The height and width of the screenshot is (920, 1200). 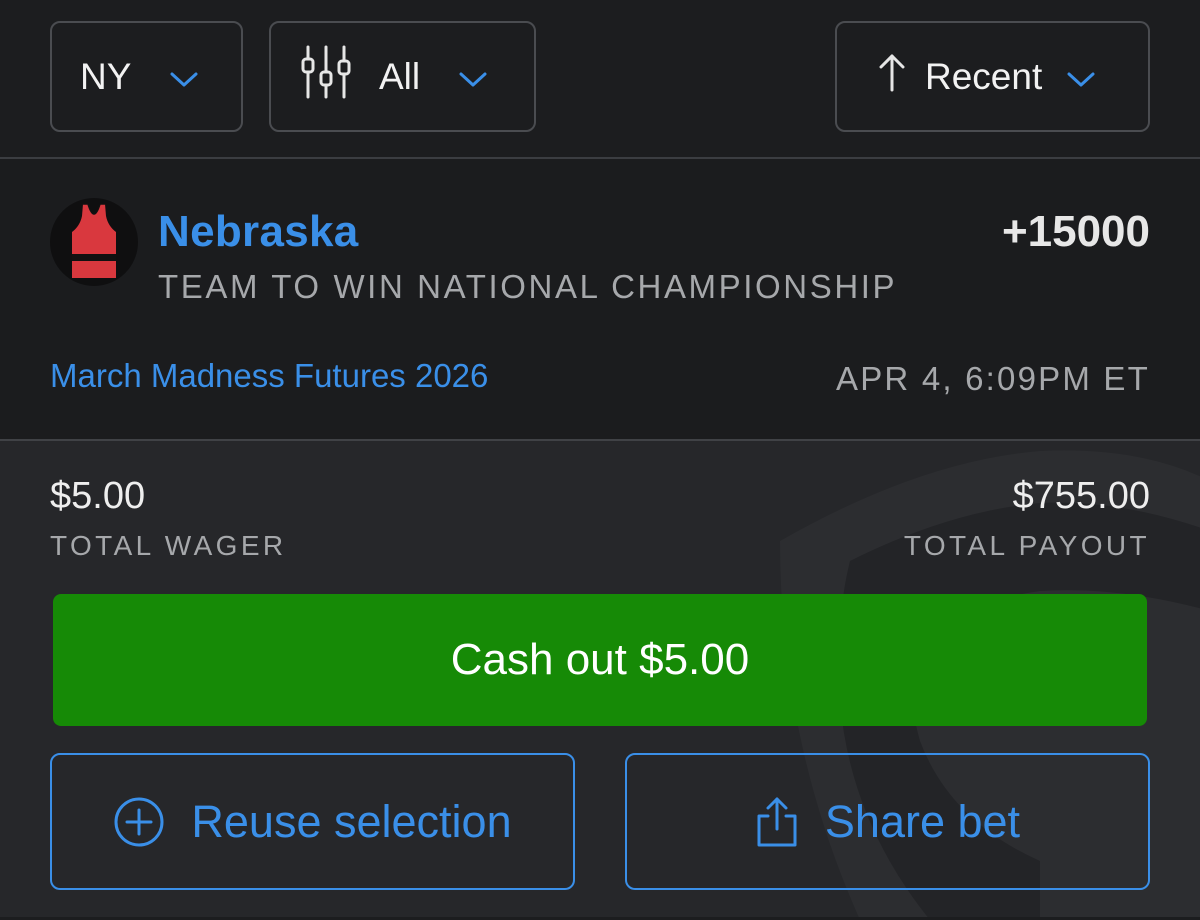 What do you see at coordinates (777, 822) in the screenshot?
I see `share-icon` at bounding box center [777, 822].